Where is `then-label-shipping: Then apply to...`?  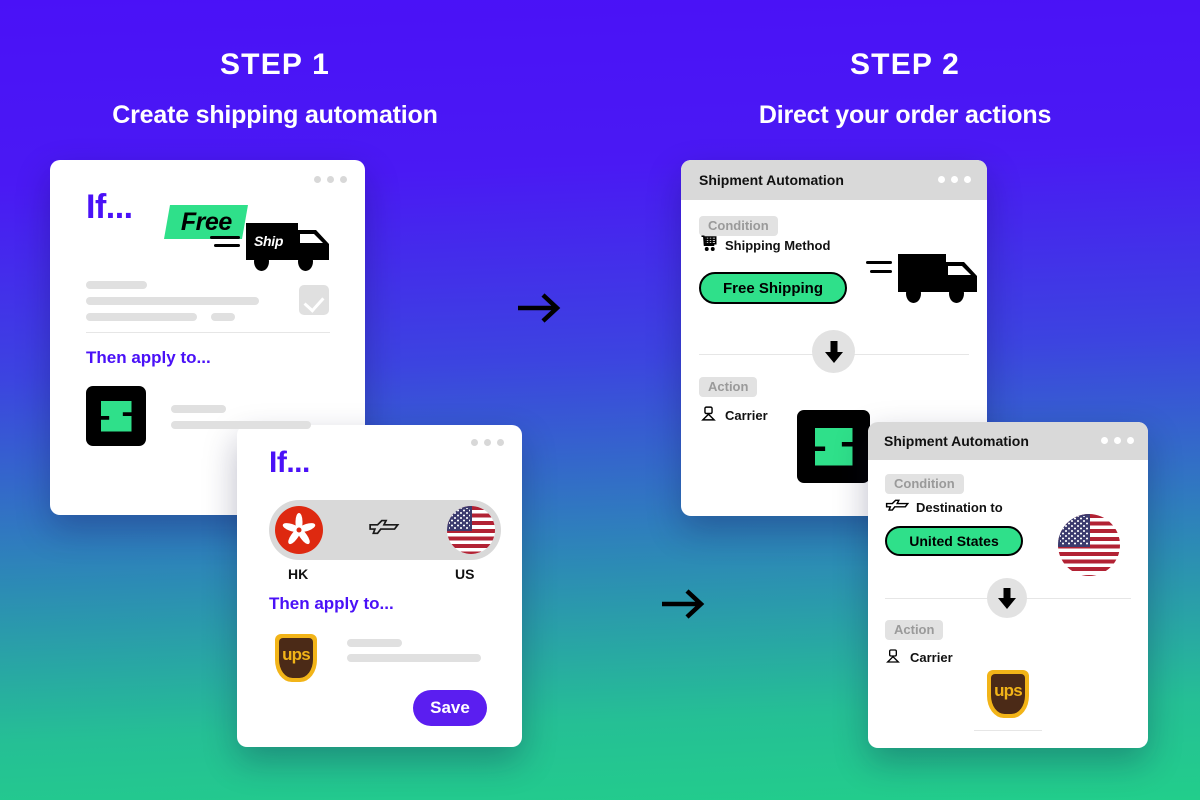
then-label-shipping: Then apply to... is located at coordinates (148, 357).